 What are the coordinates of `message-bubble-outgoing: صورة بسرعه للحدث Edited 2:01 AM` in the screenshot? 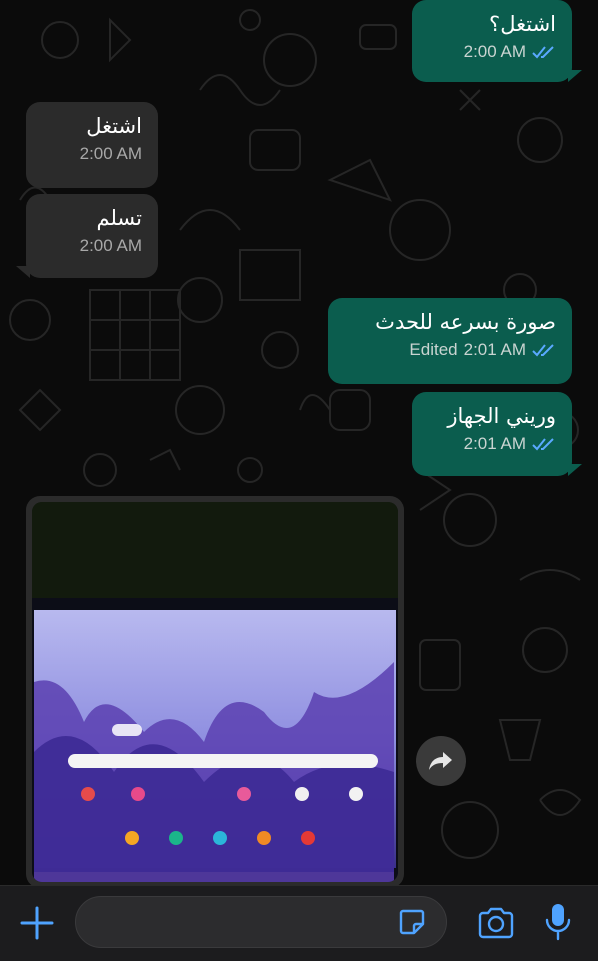 It's located at (450, 341).